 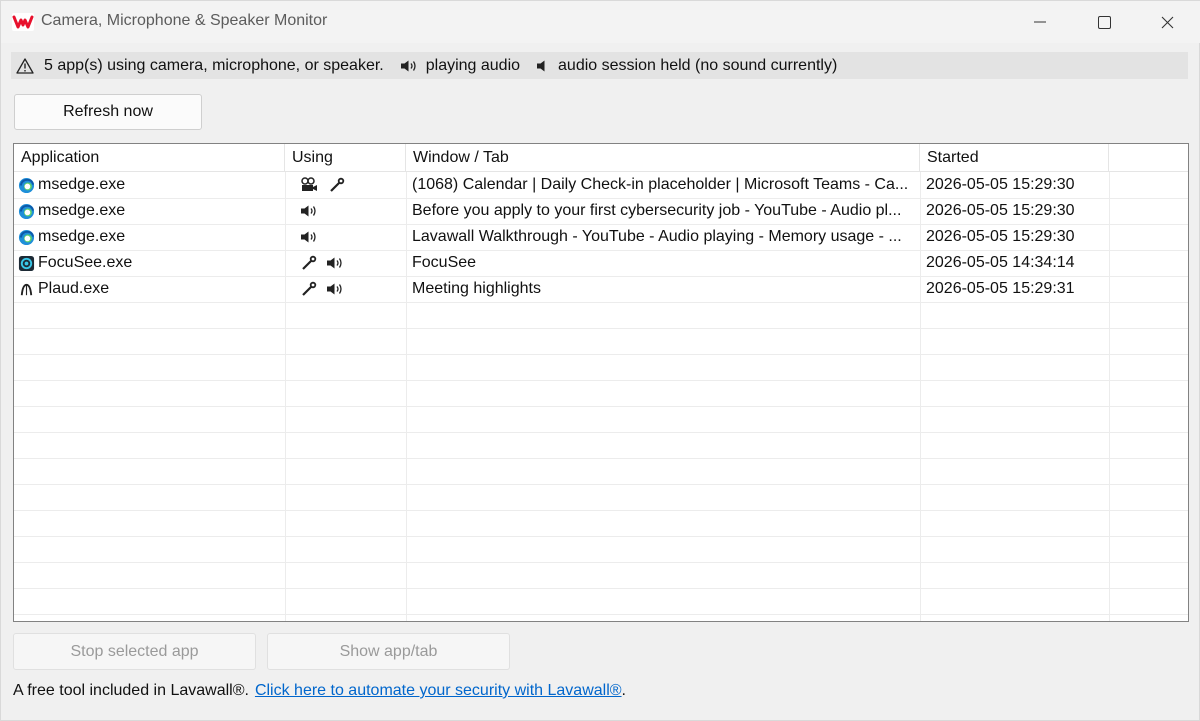 I want to click on started-cell: 2026-05-05 14:34:14, so click(x=1000, y=262).